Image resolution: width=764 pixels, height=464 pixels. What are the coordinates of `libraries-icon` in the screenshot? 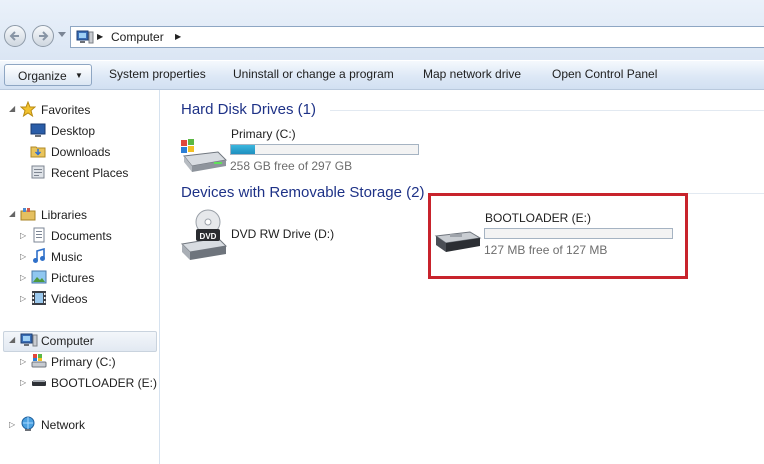 It's located at (28, 214).